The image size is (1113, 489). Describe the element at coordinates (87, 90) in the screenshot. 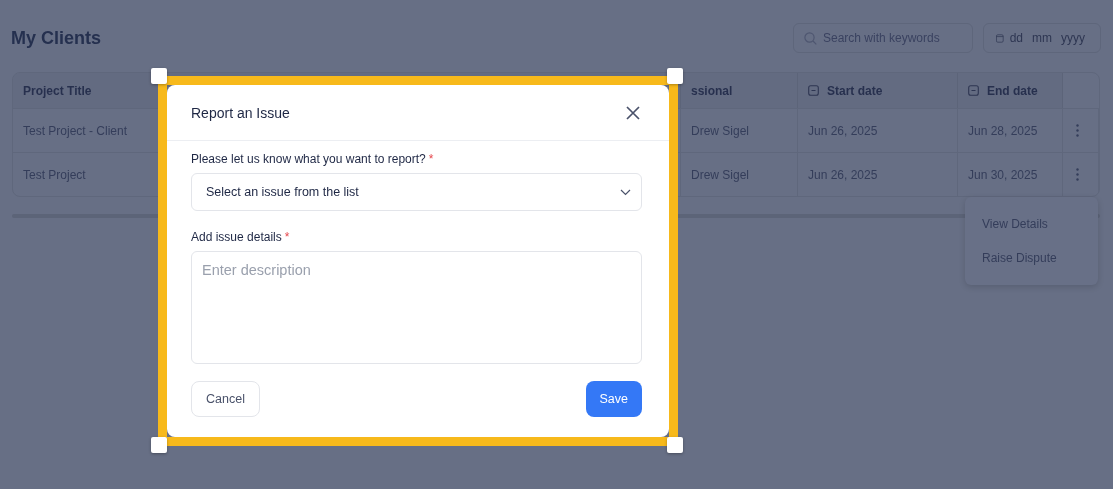

I see `column-header: Project Title` at that location.